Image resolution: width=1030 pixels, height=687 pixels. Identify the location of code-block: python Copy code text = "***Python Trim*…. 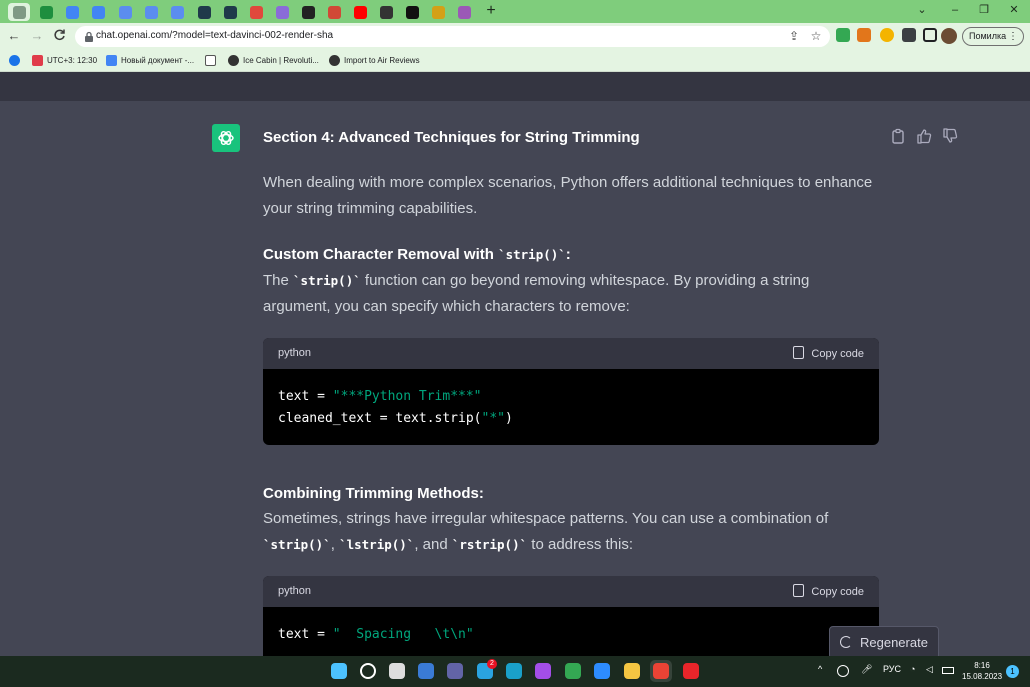
(571, 391).